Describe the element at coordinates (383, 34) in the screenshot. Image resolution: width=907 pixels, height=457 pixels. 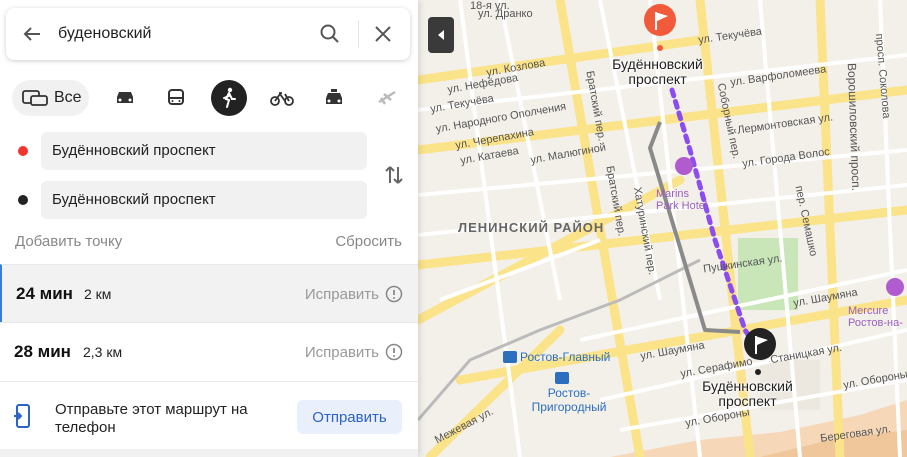
I see `close-icon` at that location.